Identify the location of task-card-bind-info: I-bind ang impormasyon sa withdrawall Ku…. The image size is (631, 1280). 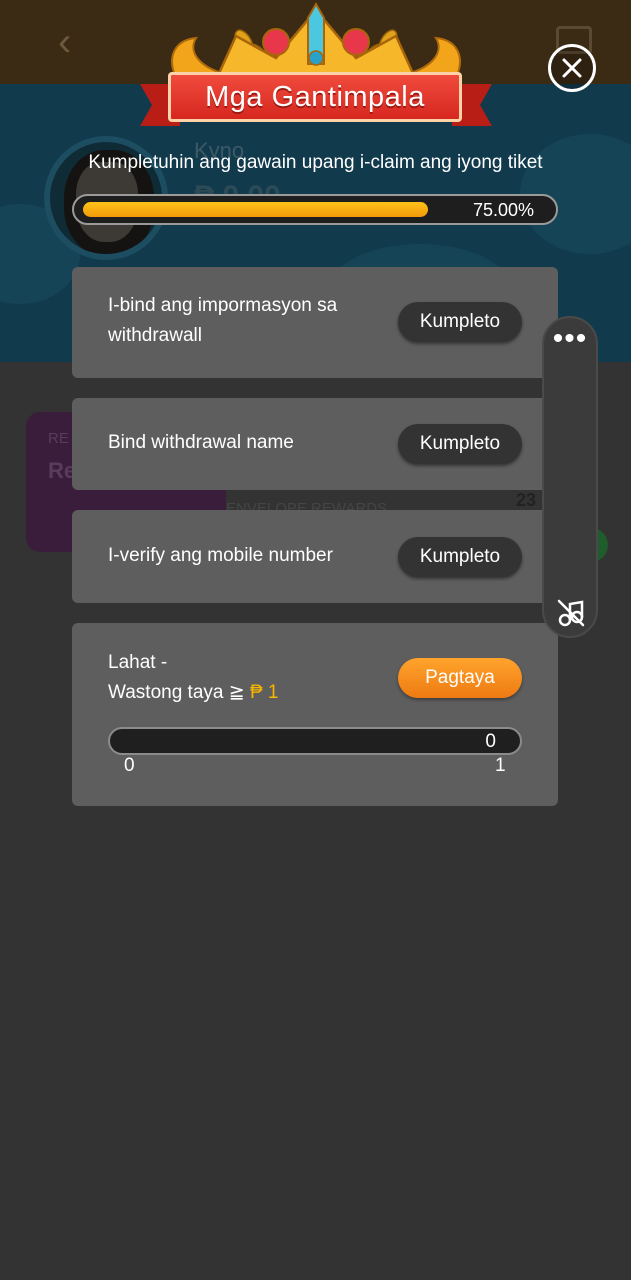
(315, 322).